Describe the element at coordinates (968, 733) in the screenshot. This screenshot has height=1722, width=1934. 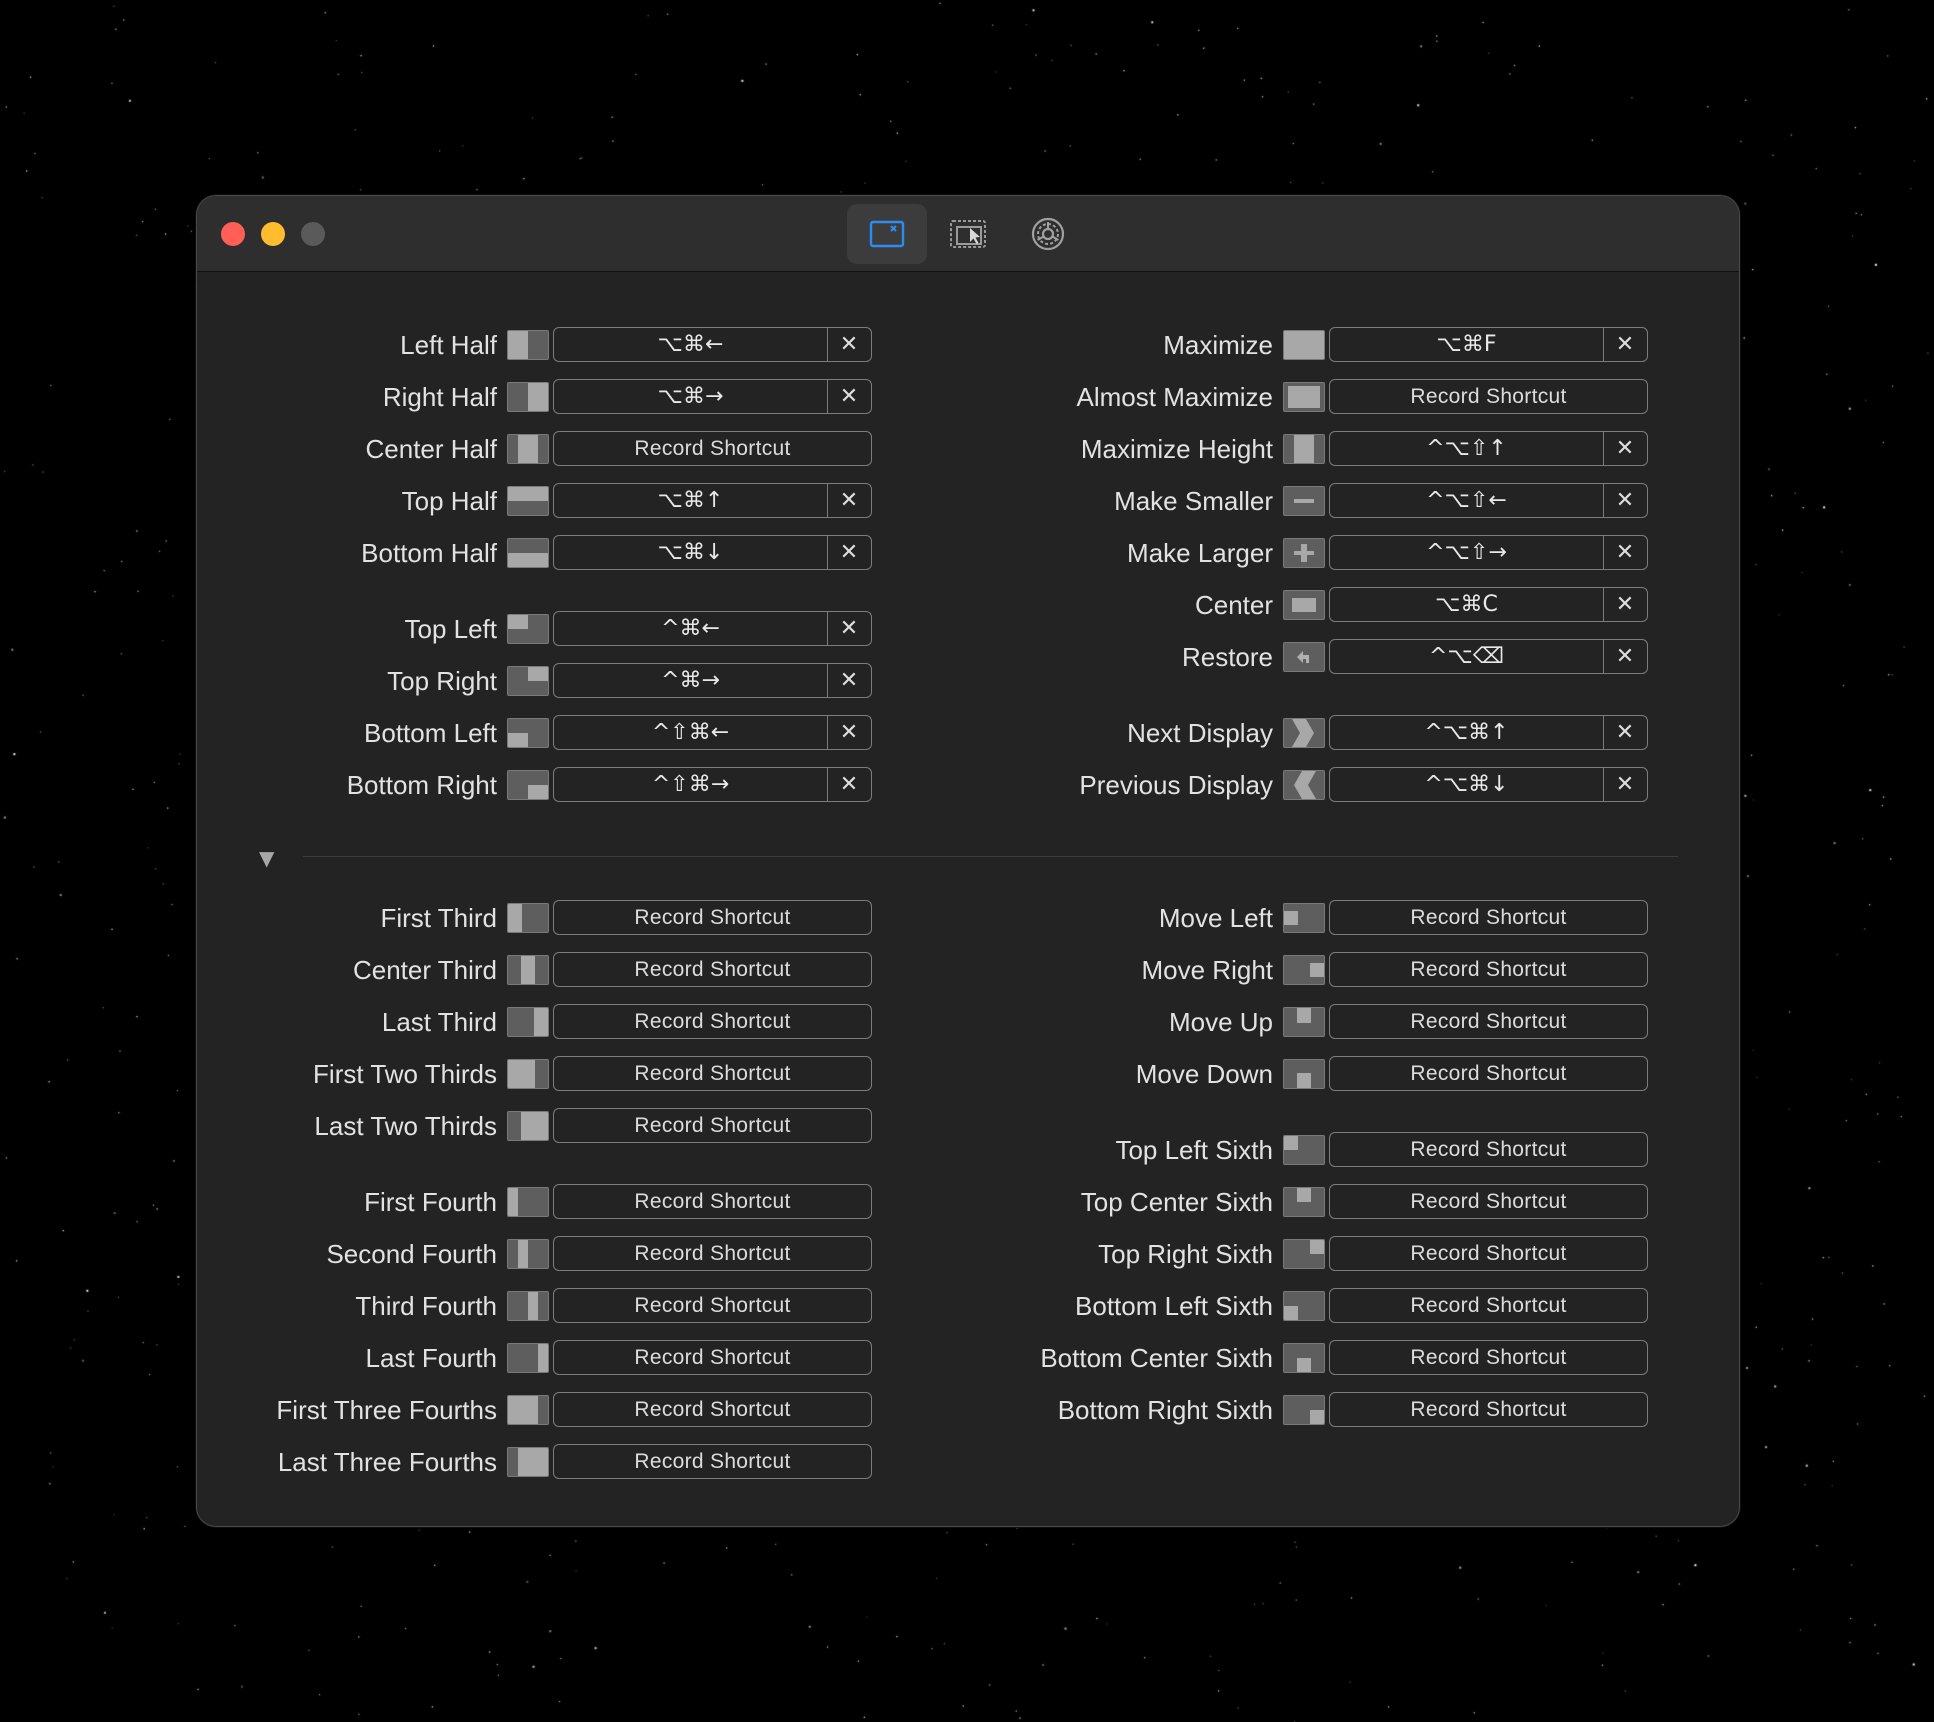
I see `shortcut-row-next-display: Next Display ^⌥⌘↑ ✕` at that location.